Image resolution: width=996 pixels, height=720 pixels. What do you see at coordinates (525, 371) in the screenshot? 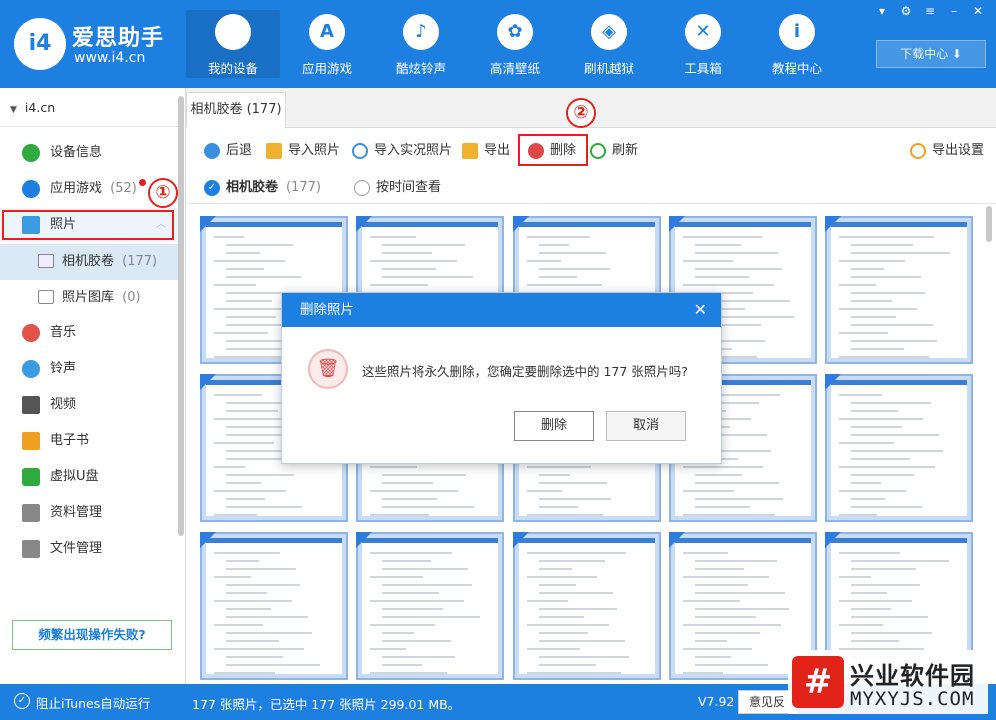
I see `dialog-message: 这些照片将永久删除，您确定要删除选中的 177 张照片吗?` at bounding box center [525, 371].